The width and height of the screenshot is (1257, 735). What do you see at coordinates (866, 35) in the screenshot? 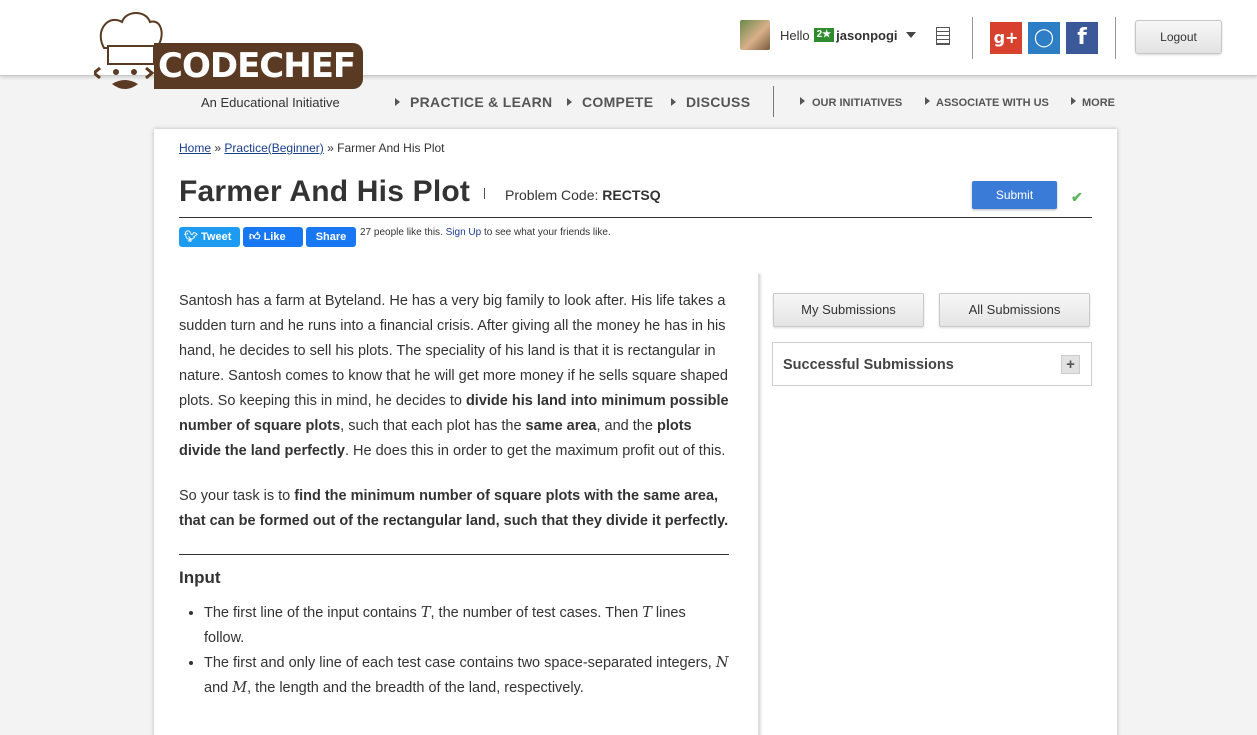
I see `username: jasonpogi` at bounding box center [866, 35].